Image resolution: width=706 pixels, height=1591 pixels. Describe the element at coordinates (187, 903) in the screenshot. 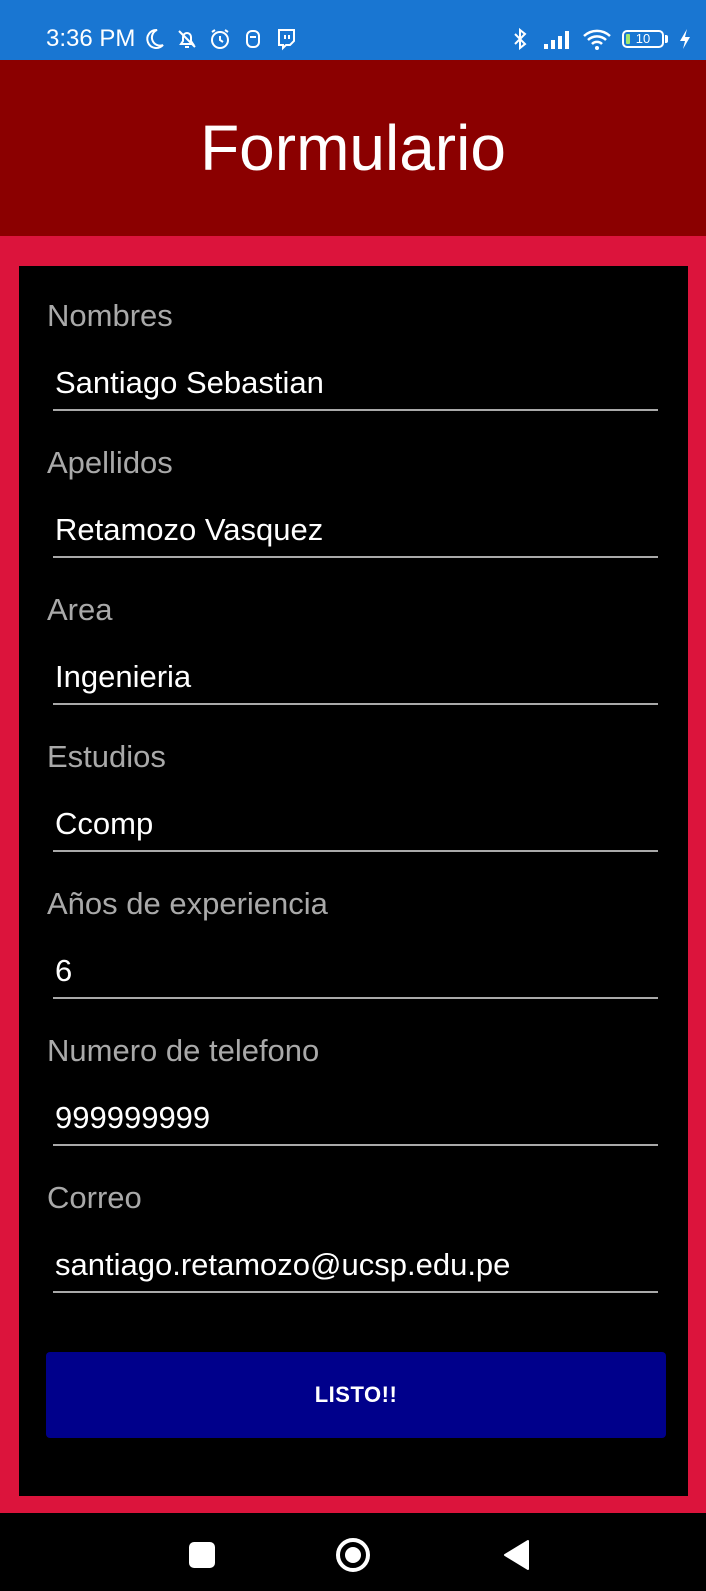

I see `field-label-experiencia: Años de experiencia` at that location.